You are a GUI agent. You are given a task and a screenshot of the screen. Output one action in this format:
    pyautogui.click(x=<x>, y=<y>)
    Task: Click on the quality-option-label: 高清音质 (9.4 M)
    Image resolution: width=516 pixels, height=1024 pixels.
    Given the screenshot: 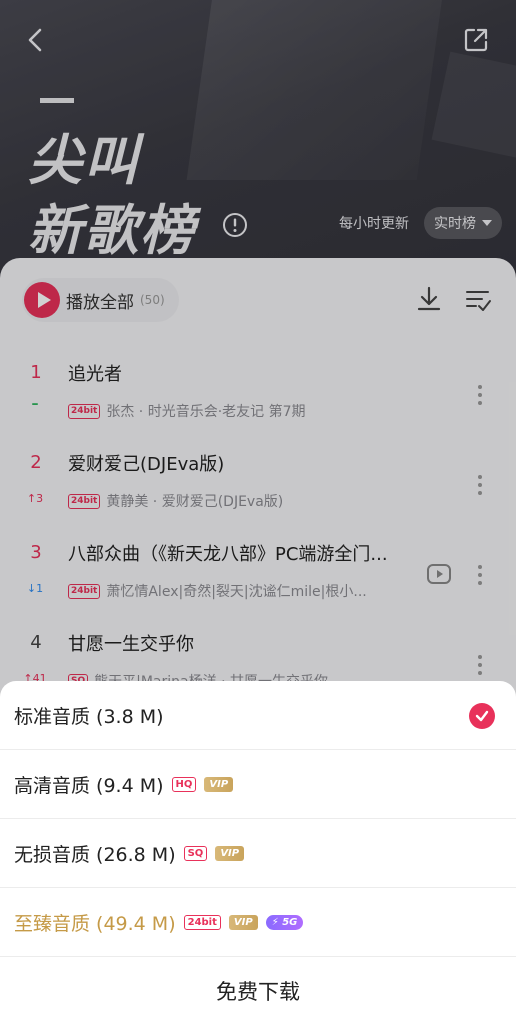 What is the action you would take?
    pyautogui.click(x=89, y=785)
    